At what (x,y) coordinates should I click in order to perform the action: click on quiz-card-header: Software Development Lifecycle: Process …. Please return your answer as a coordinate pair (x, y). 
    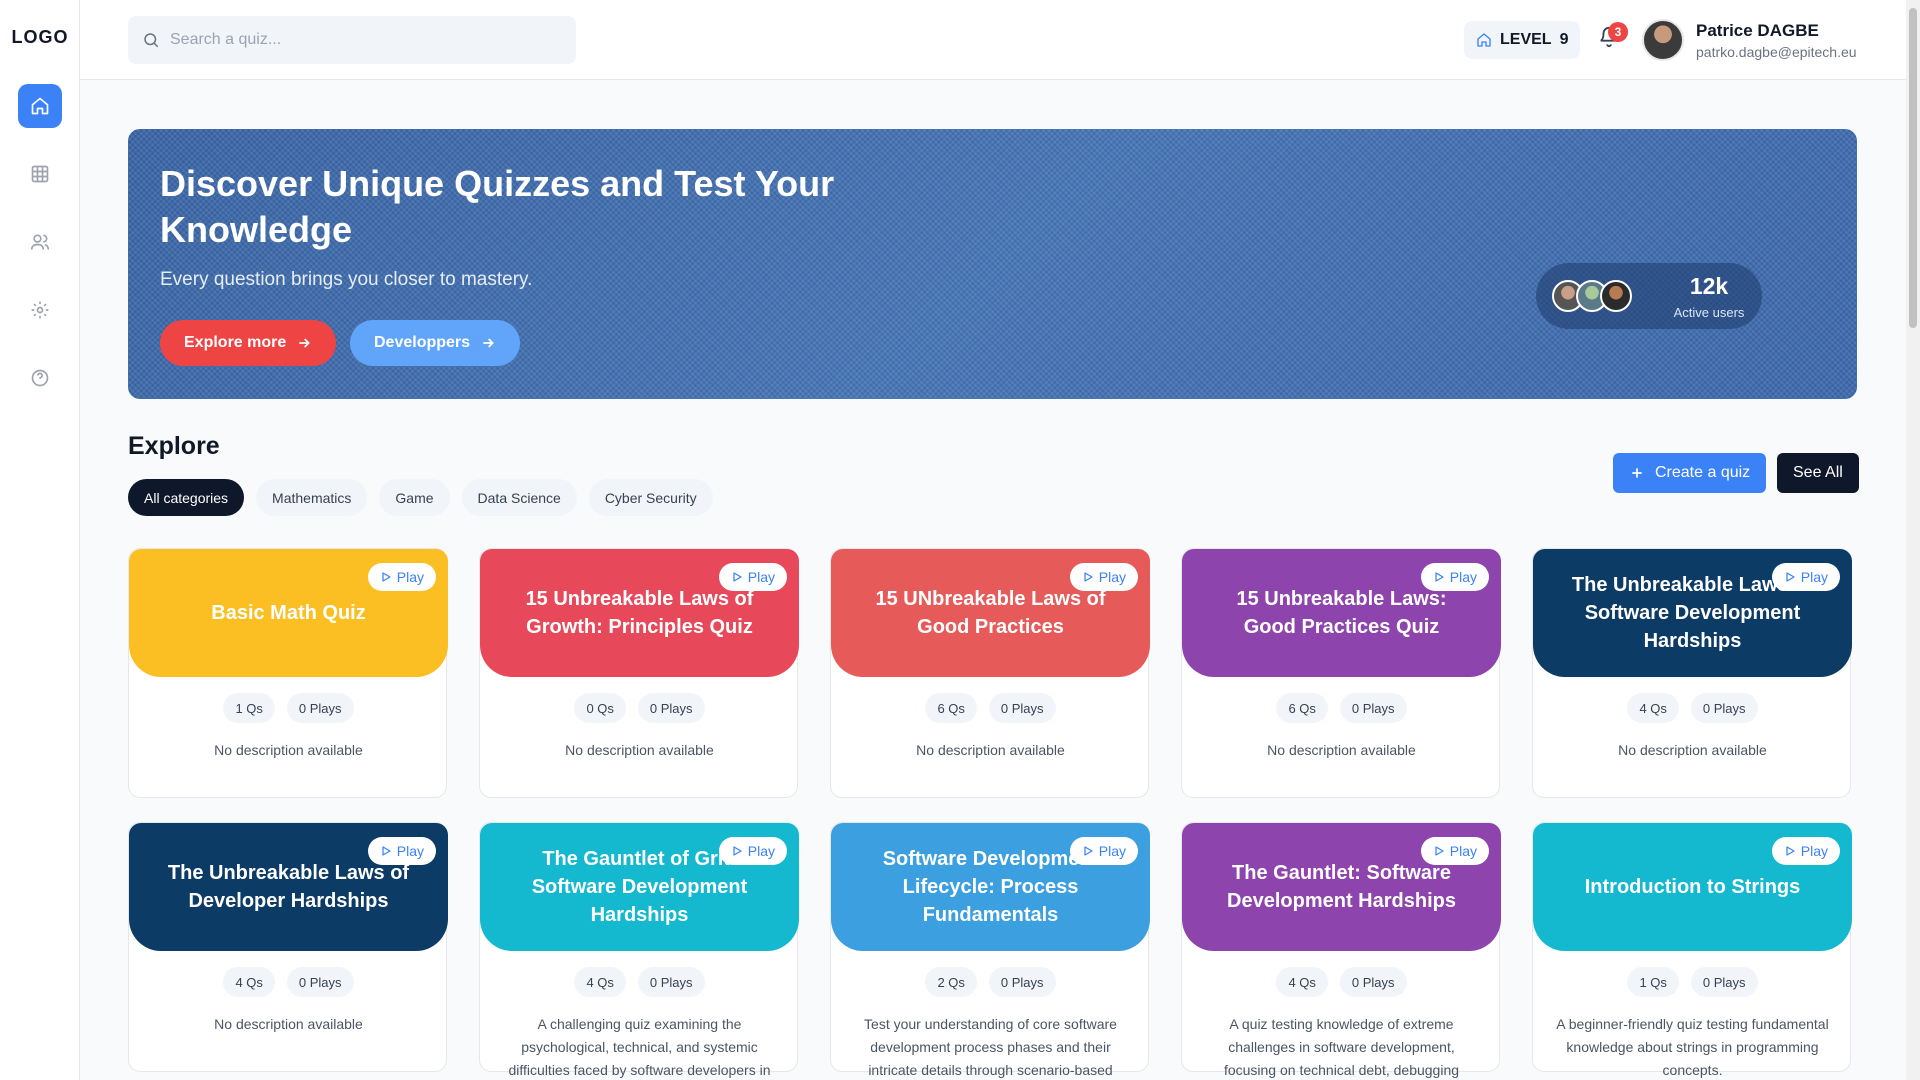
    Looking at the image, I should click on (990, 887).